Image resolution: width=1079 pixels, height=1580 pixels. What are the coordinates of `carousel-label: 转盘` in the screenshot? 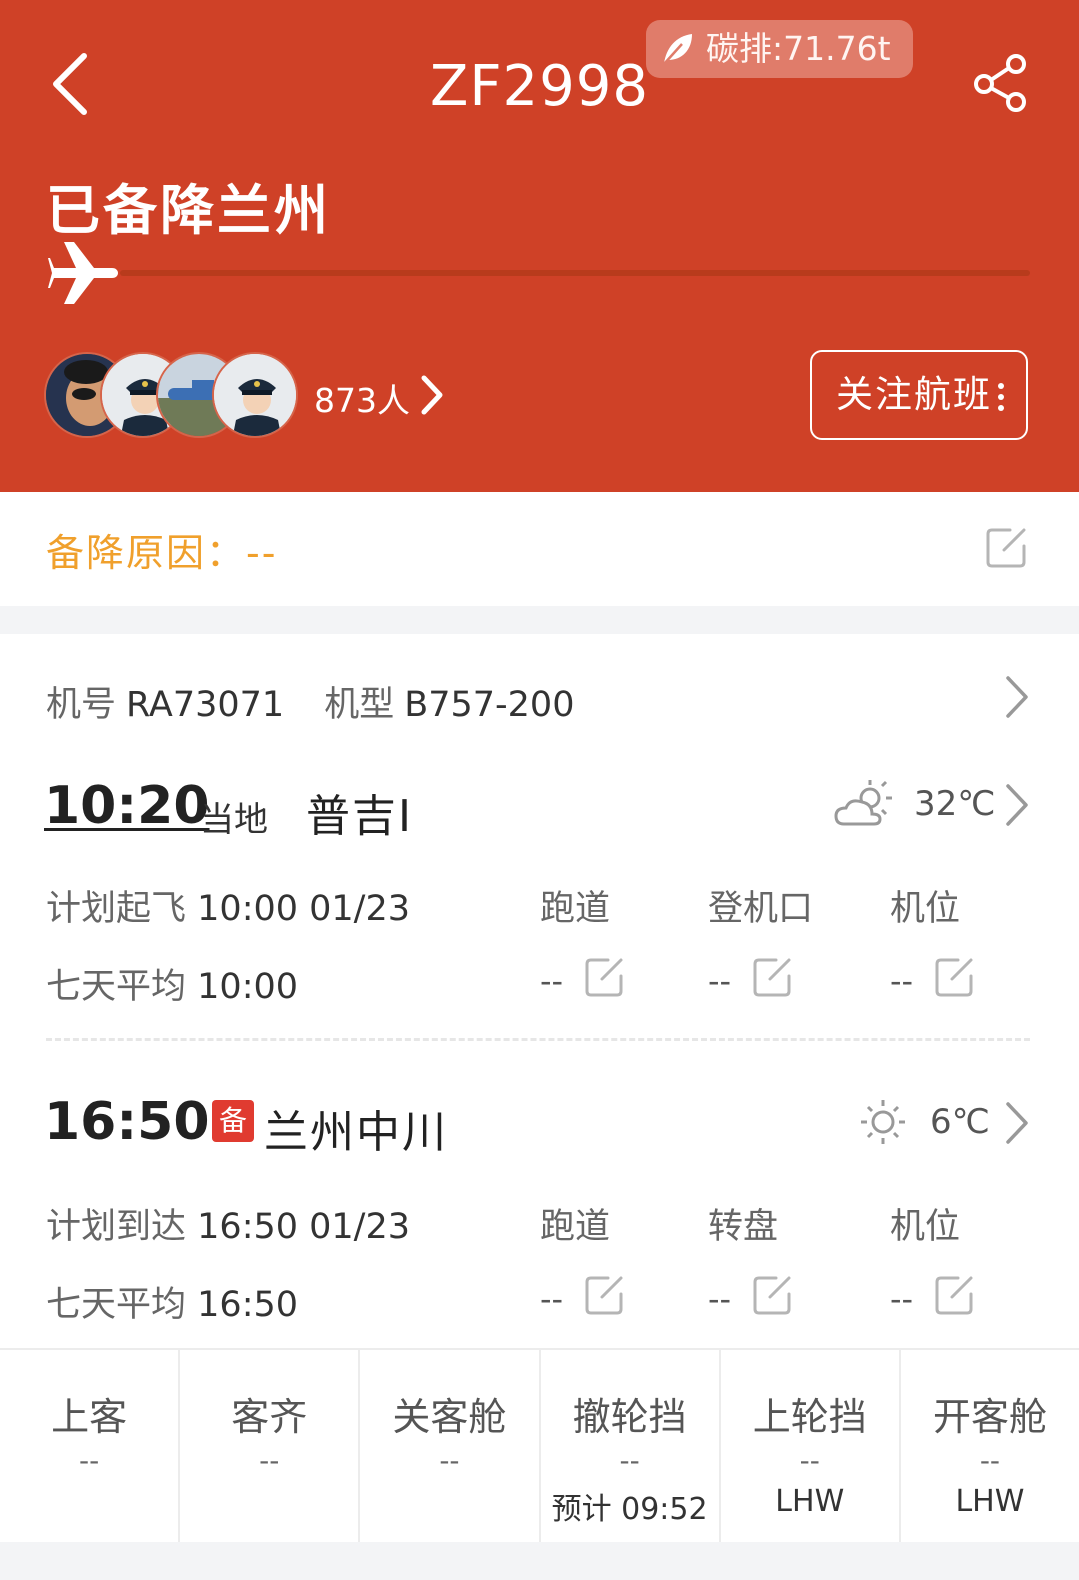 It's located at (743, 1227).